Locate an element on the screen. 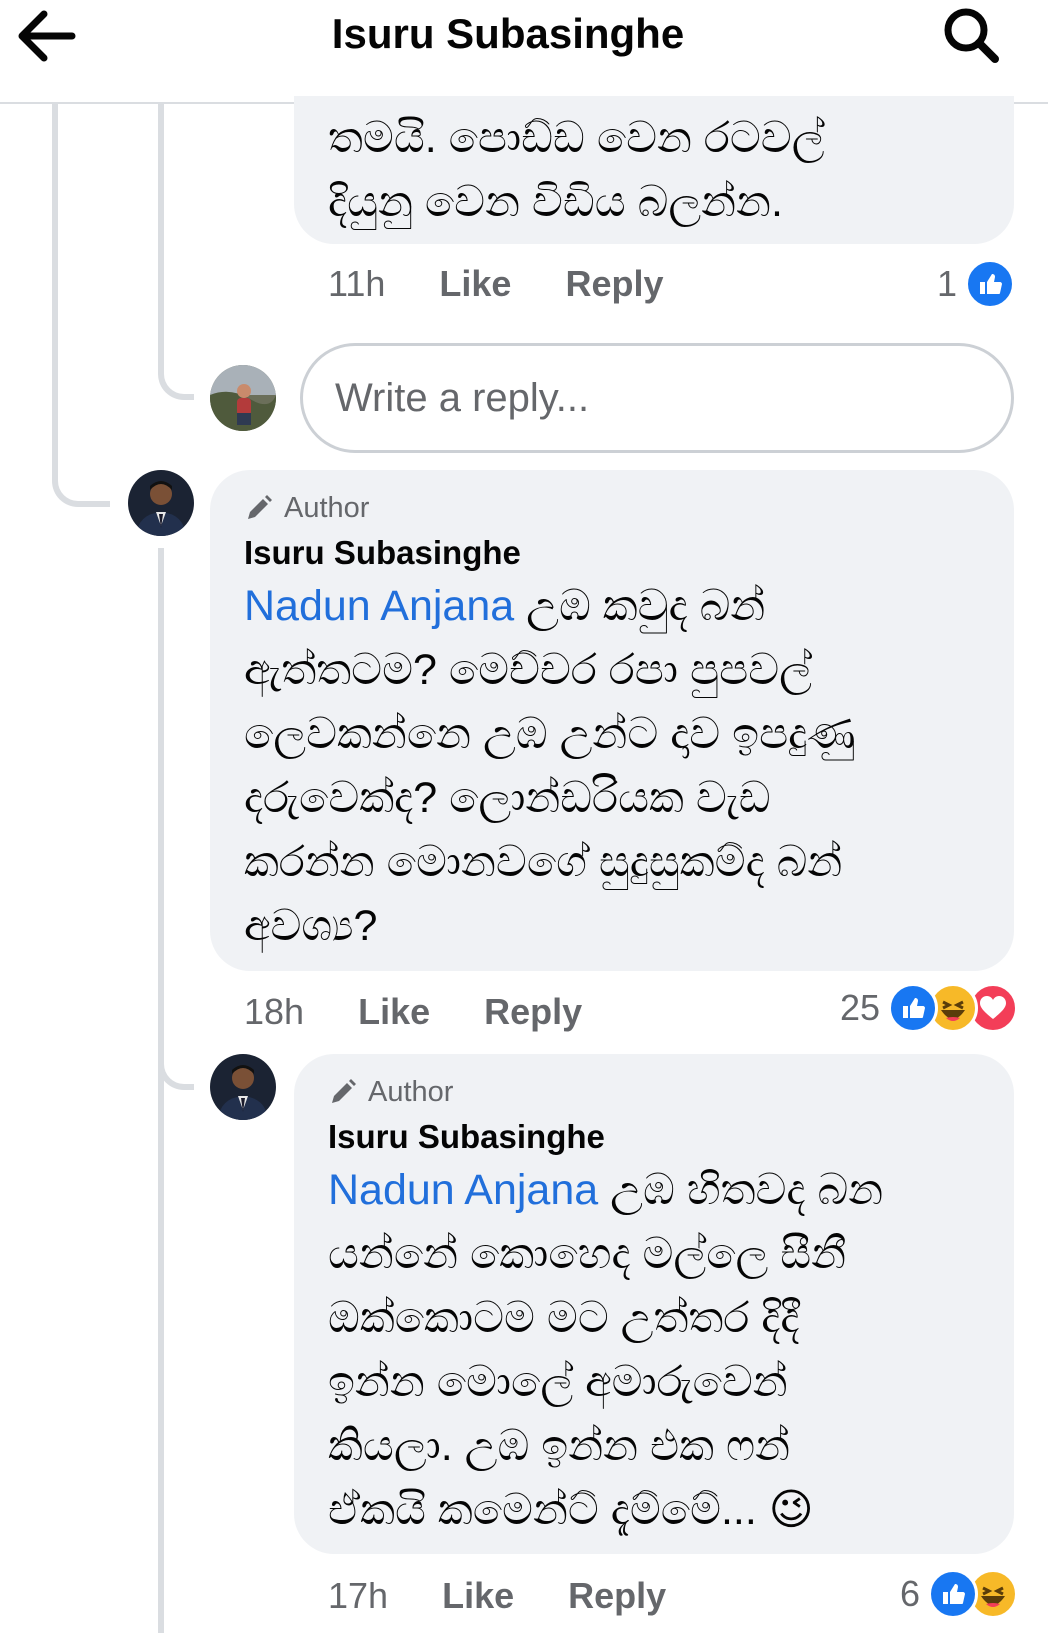 The height and width of the screenshot is (1633, 1048). comment-text-line: තමයි. පොඩ්ඩ වෙන රටවල් is located at coordinates (576, 138).